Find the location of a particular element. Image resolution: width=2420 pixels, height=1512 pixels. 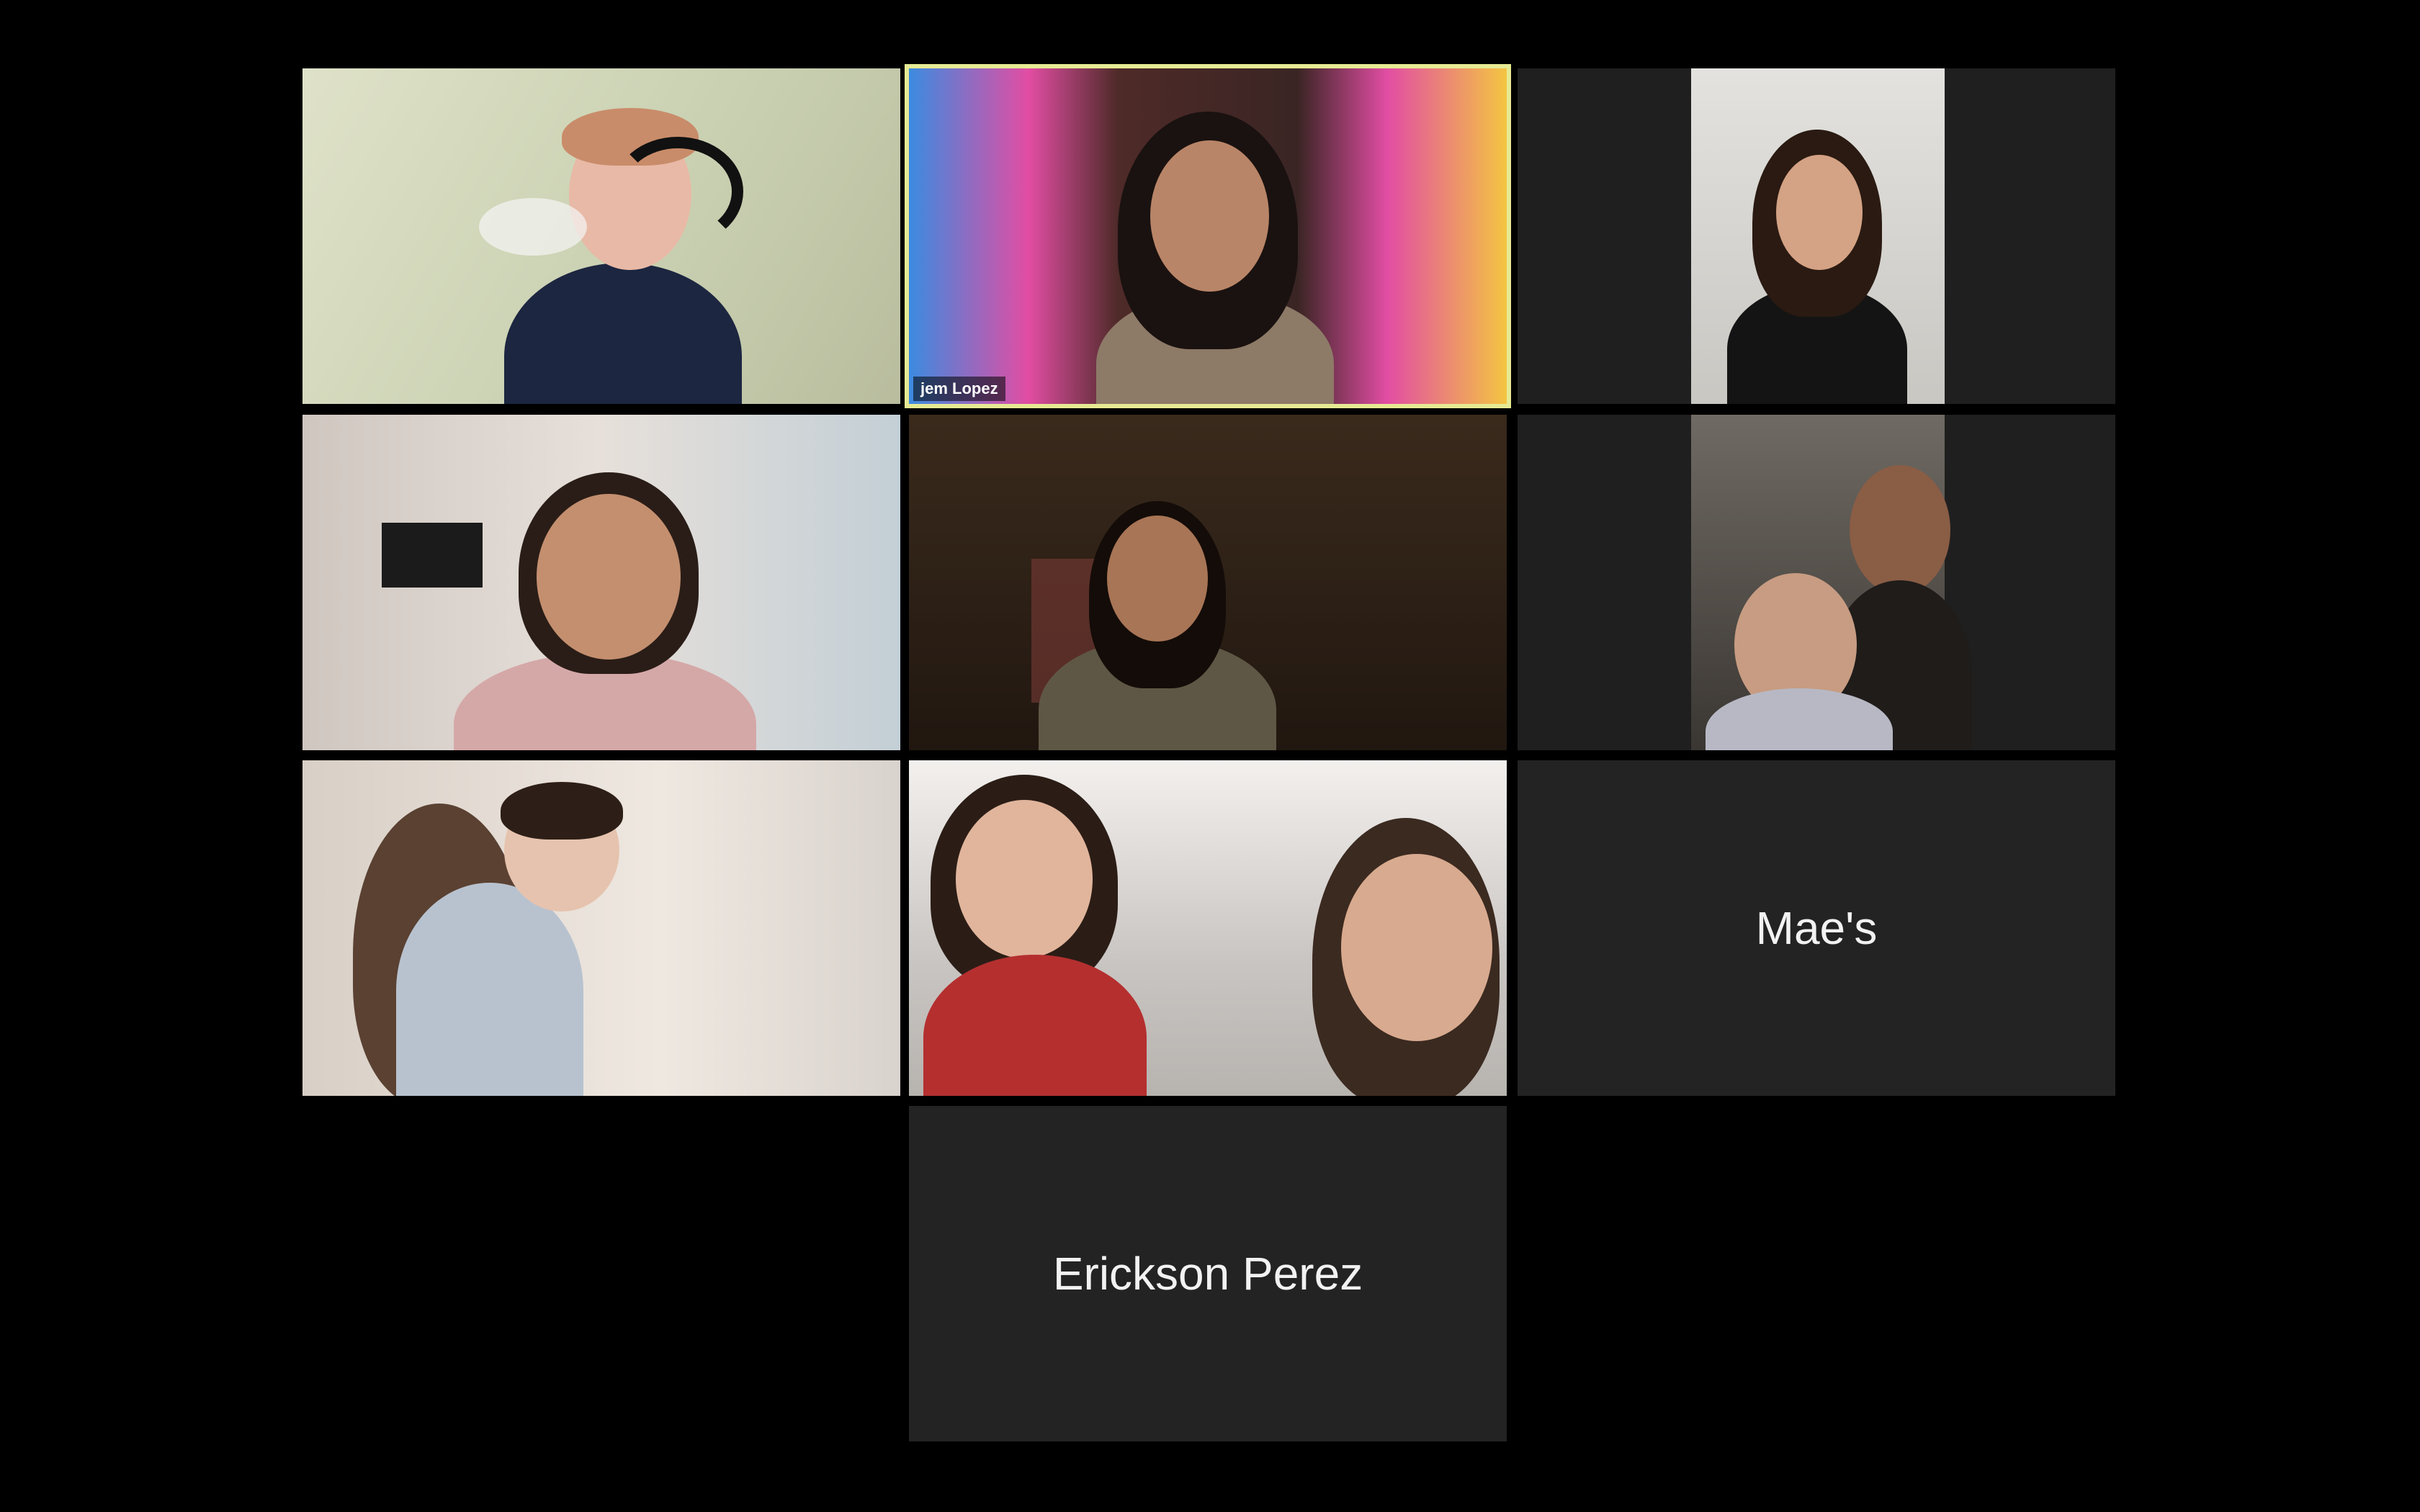

participant-name: Mae's is located at coordinates (1817, 928).